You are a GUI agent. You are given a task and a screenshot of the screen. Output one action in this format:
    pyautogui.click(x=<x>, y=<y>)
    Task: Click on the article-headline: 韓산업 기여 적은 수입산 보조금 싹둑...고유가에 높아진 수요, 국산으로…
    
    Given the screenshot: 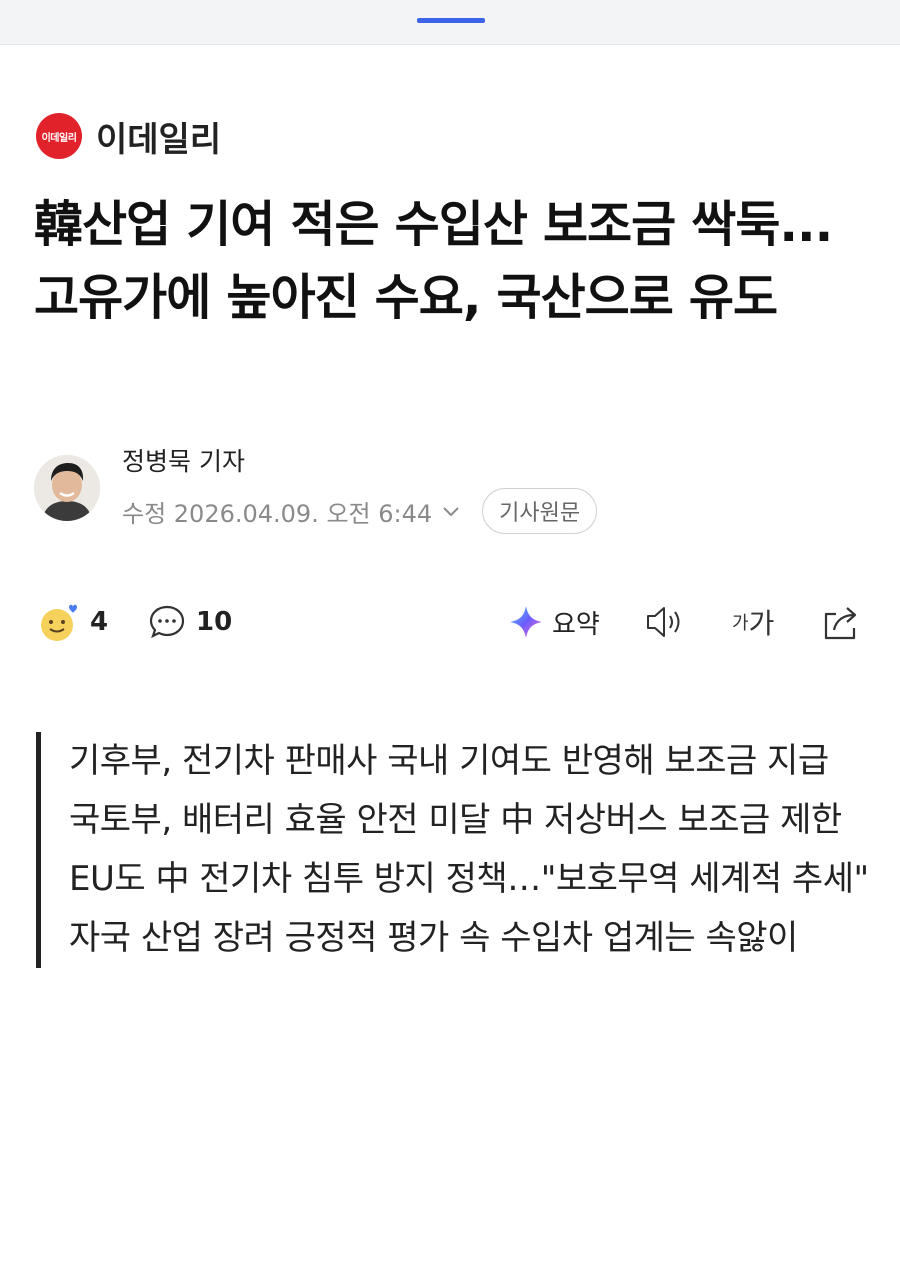 What is the action you would take?
    pyautogui.click(x=433, y=261)
    